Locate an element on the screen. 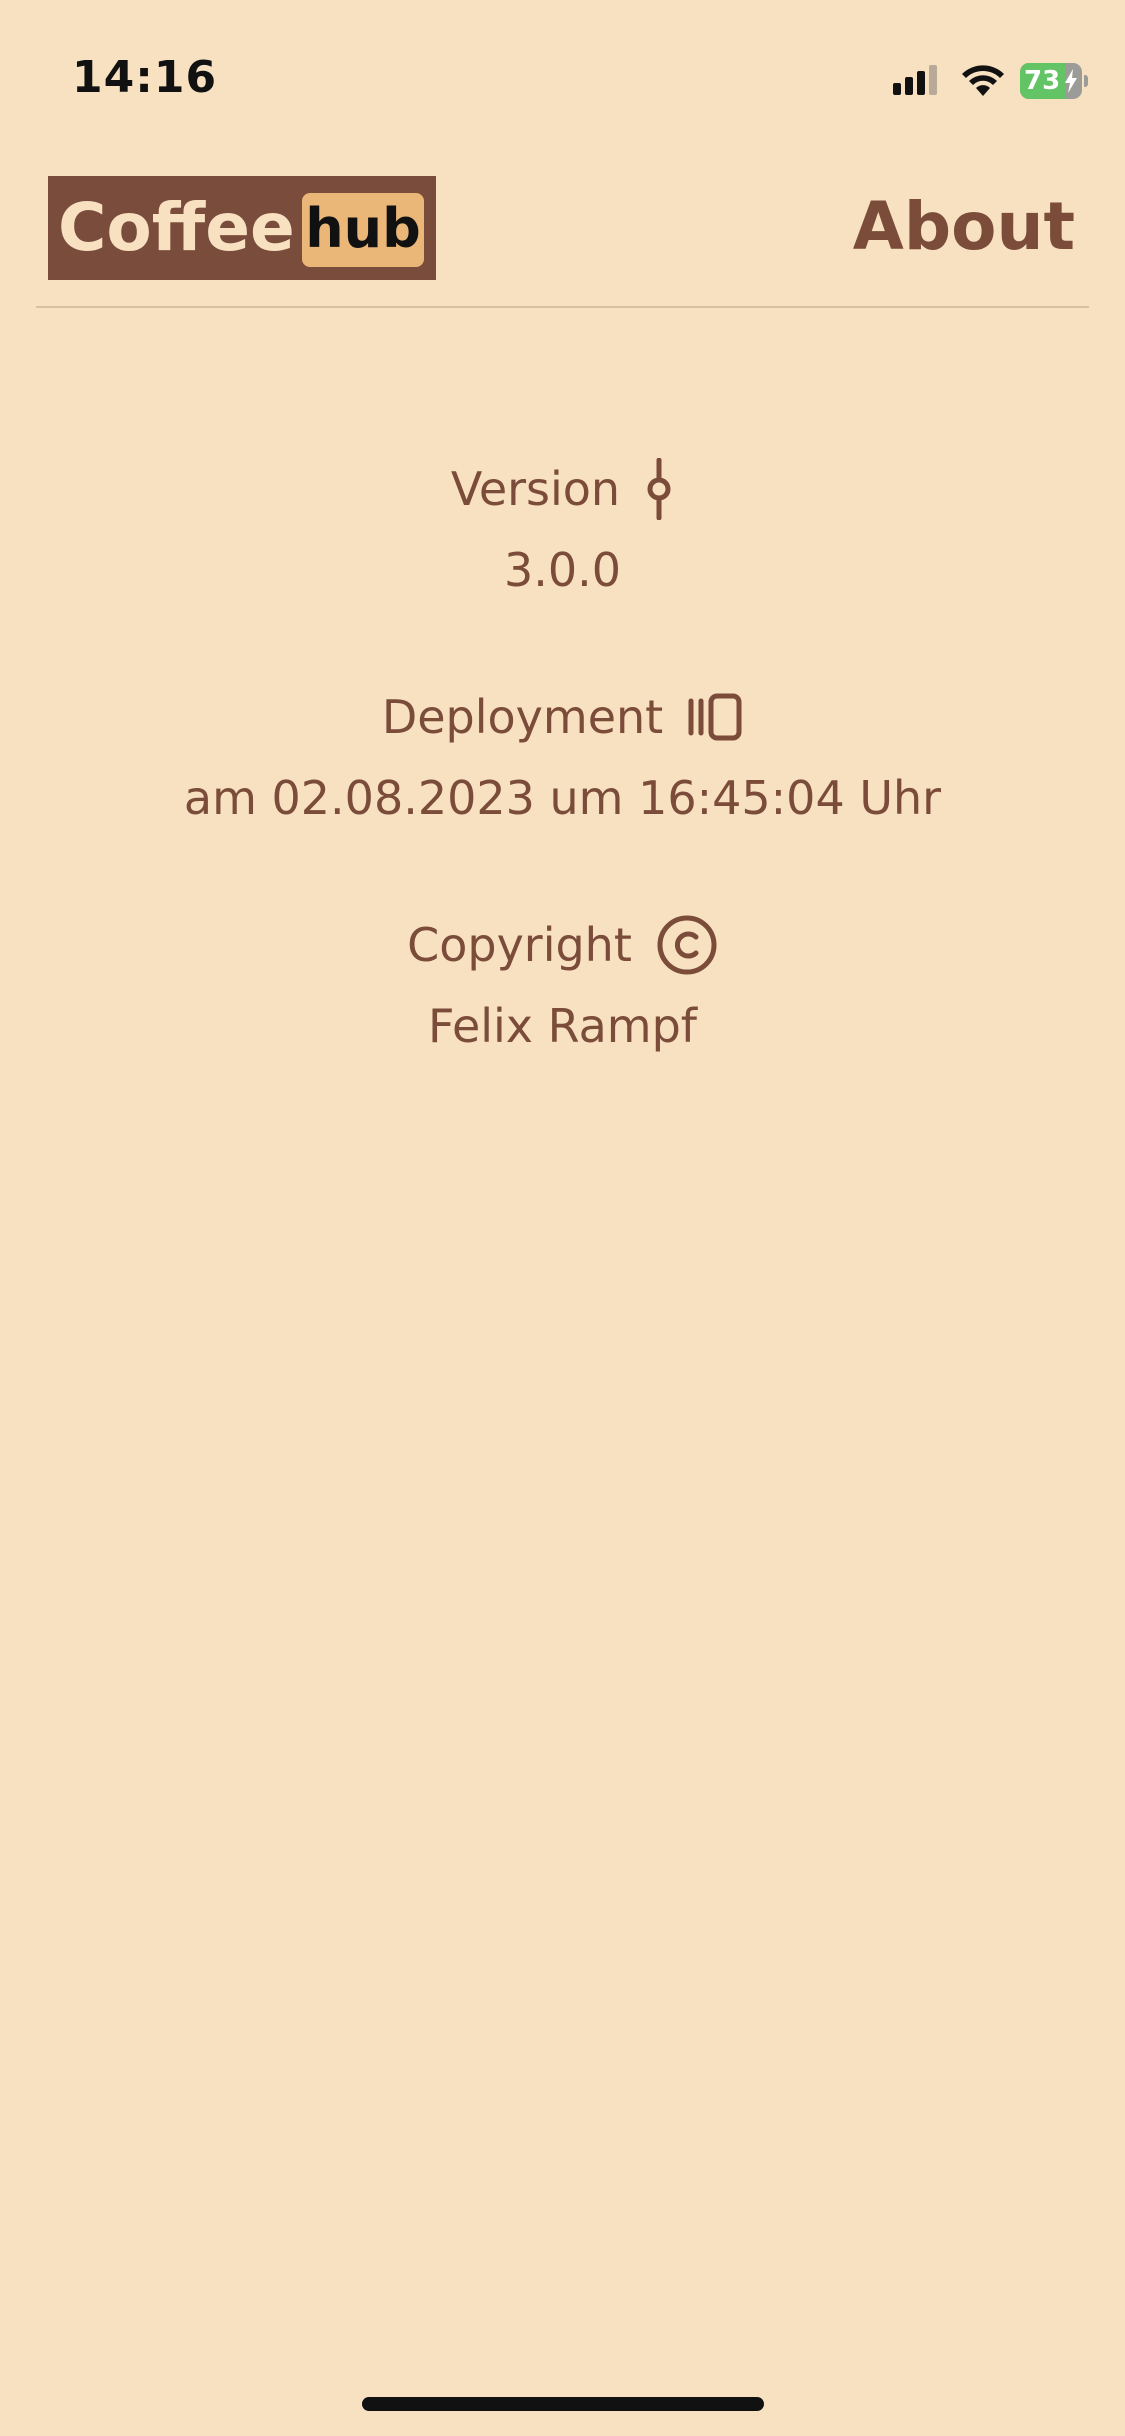  battery-percent: 73 is located at coordinates (1042, 81).